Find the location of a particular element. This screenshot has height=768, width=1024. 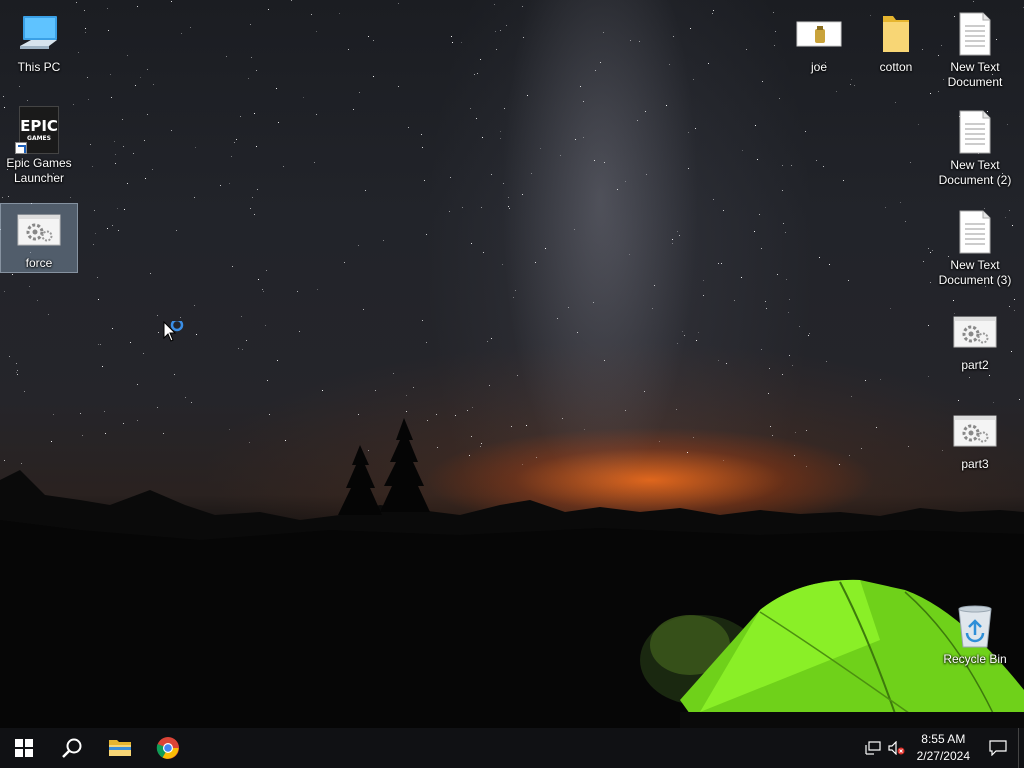

clock-date: 2/27/2024 is located at coordinates (943, 756).